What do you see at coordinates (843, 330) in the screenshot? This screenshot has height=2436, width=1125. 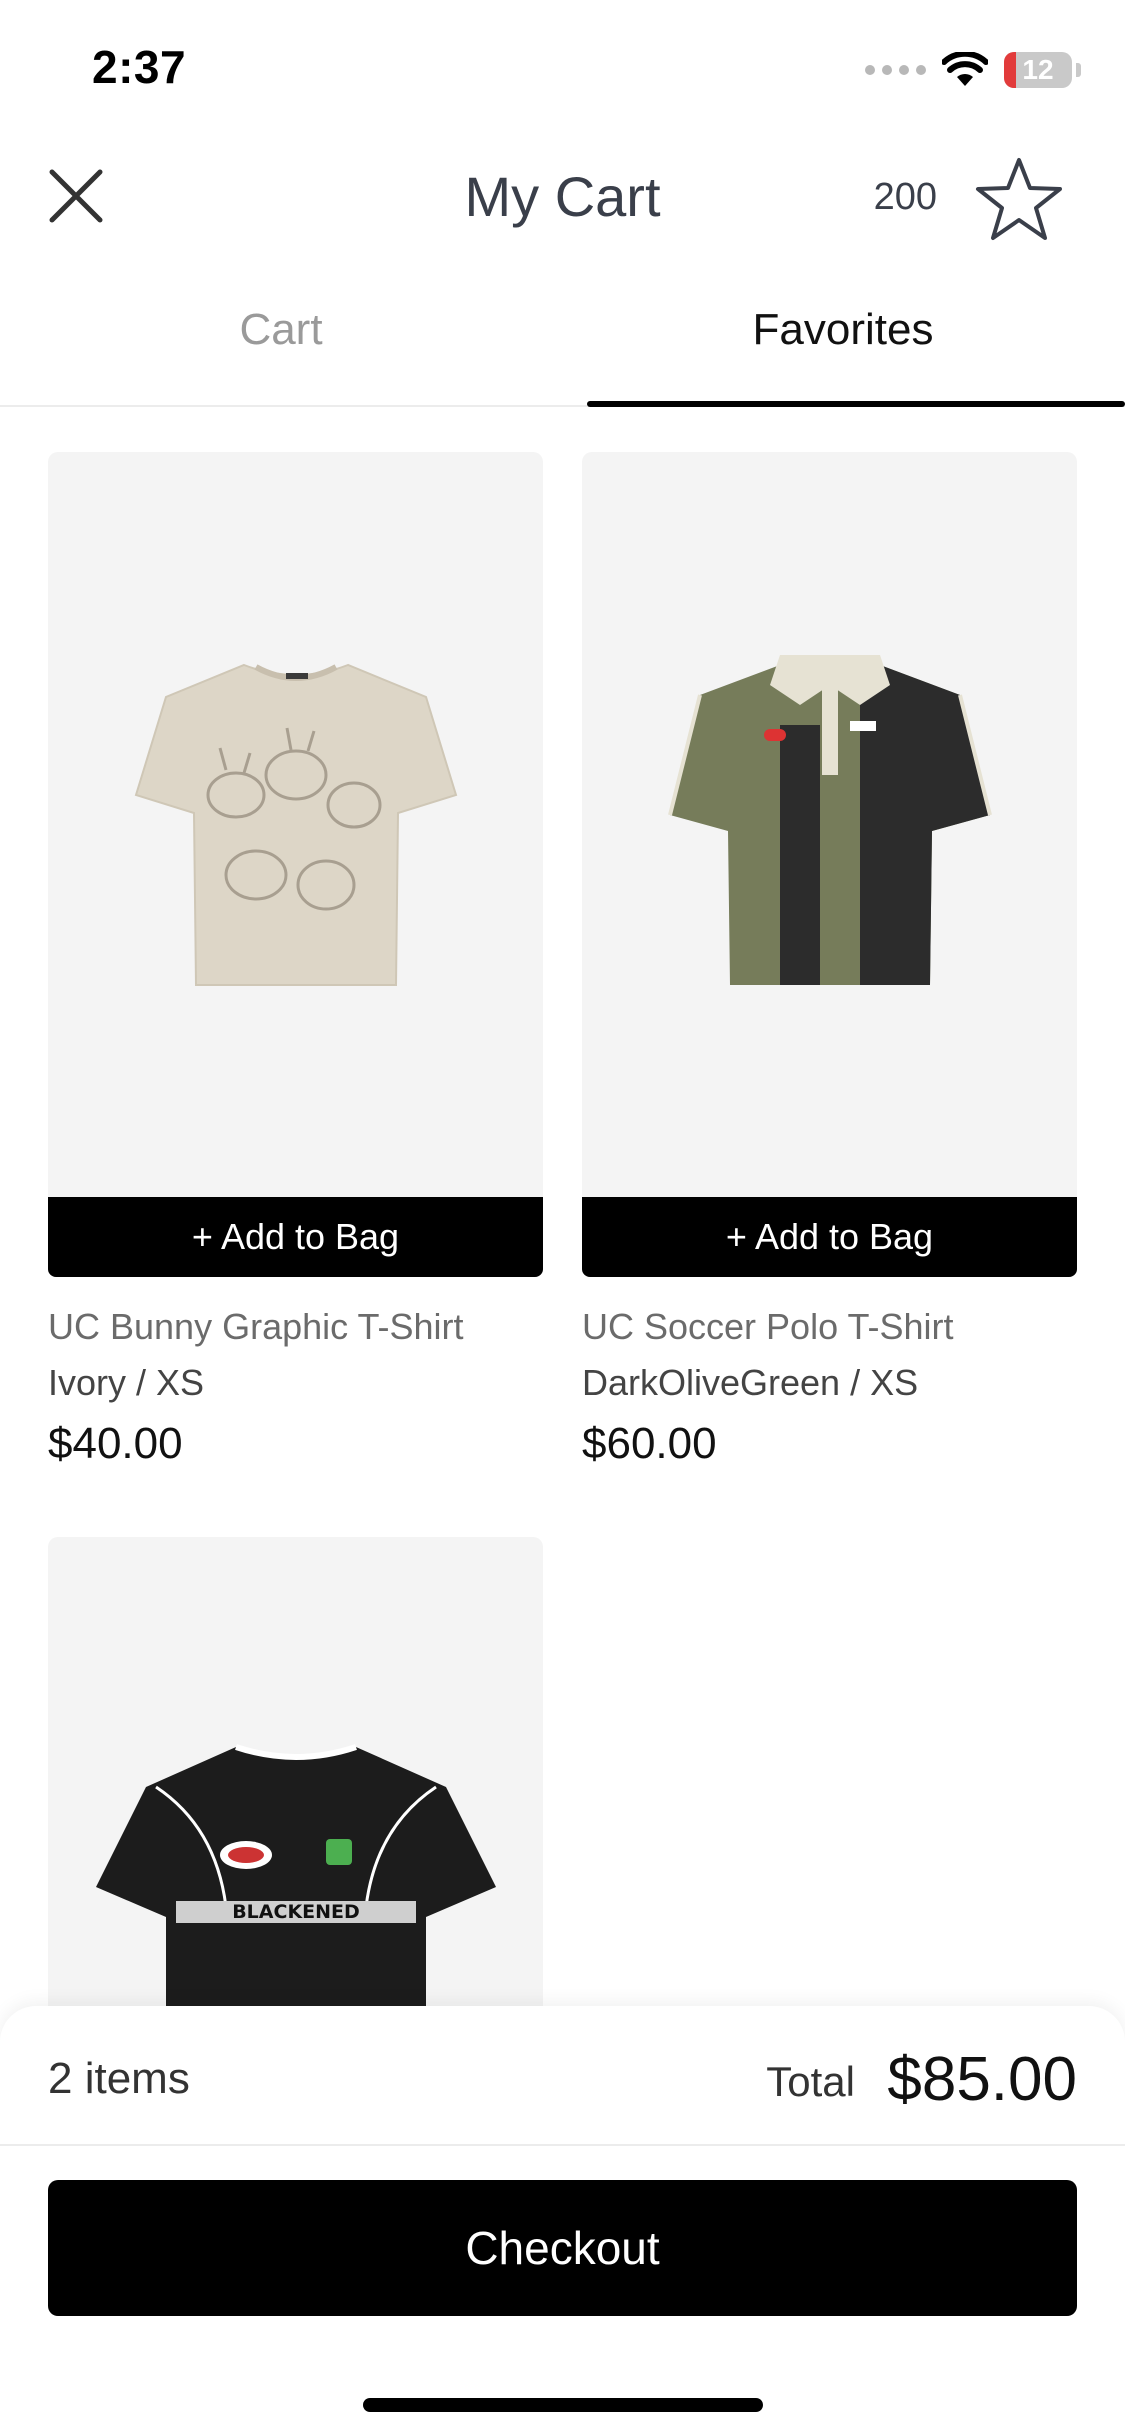 I see `tab-favorites: Favorites` at bounding box center [843, 330].